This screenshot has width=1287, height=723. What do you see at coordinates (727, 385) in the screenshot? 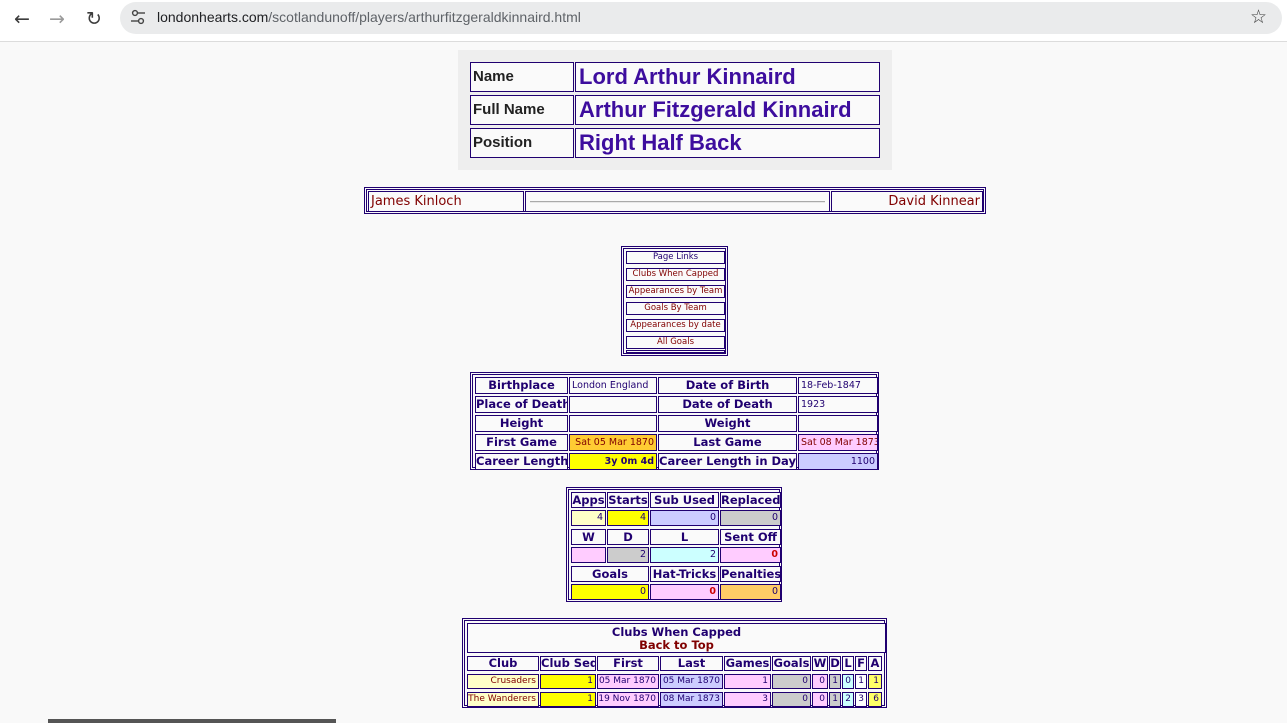
I see `dob-label: Date of Birth` at bounding box center [727, 385].